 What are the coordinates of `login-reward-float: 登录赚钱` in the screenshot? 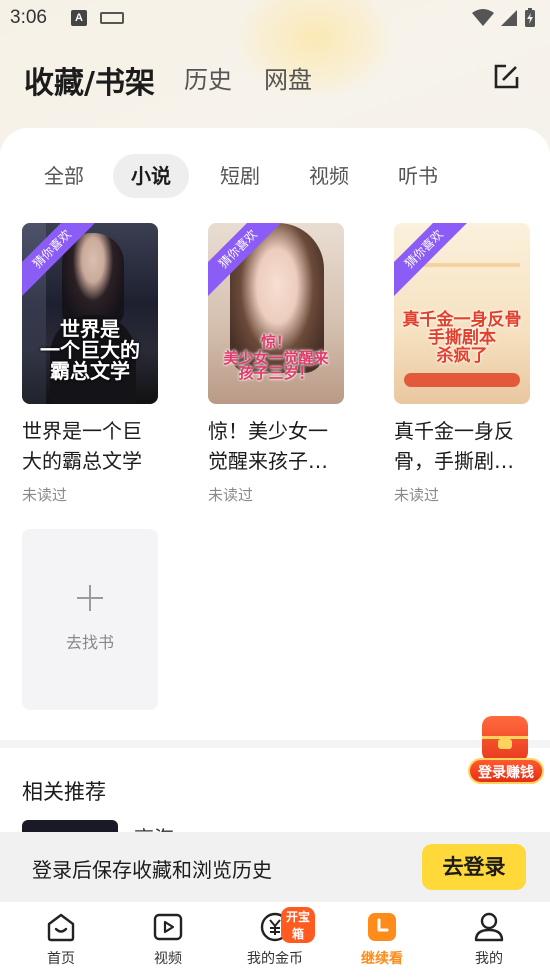 It's located at (506, 751).